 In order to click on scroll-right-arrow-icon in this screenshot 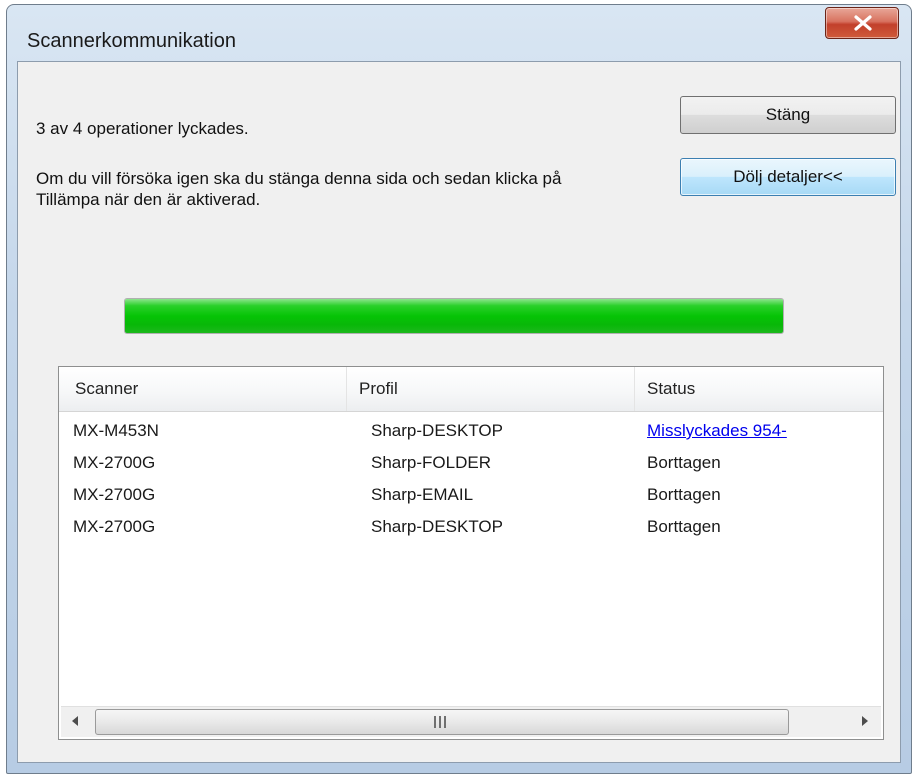, I will do `click(865, 721)`.